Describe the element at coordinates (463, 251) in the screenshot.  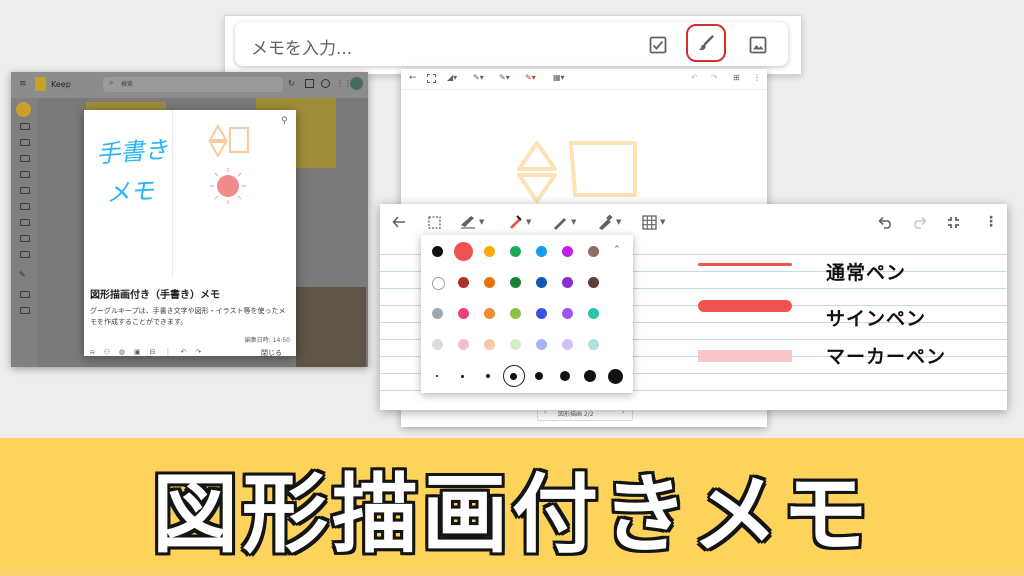
I see `color-swatch-selected` at that location.